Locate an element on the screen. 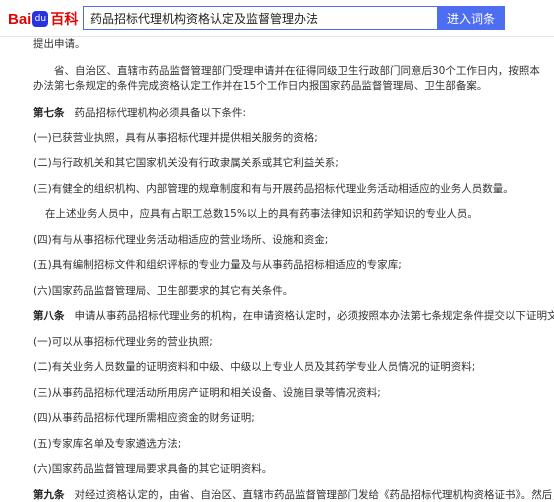  baidu-baike-logo: Bai du 百科 is located at coordinates (43, 19).